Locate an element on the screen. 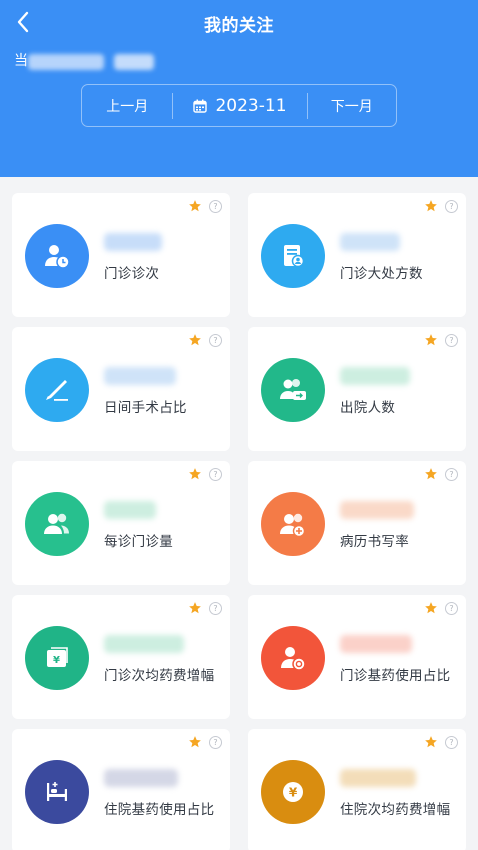  current-month-picker: 2023-11 is located at coordinates (239, 105).